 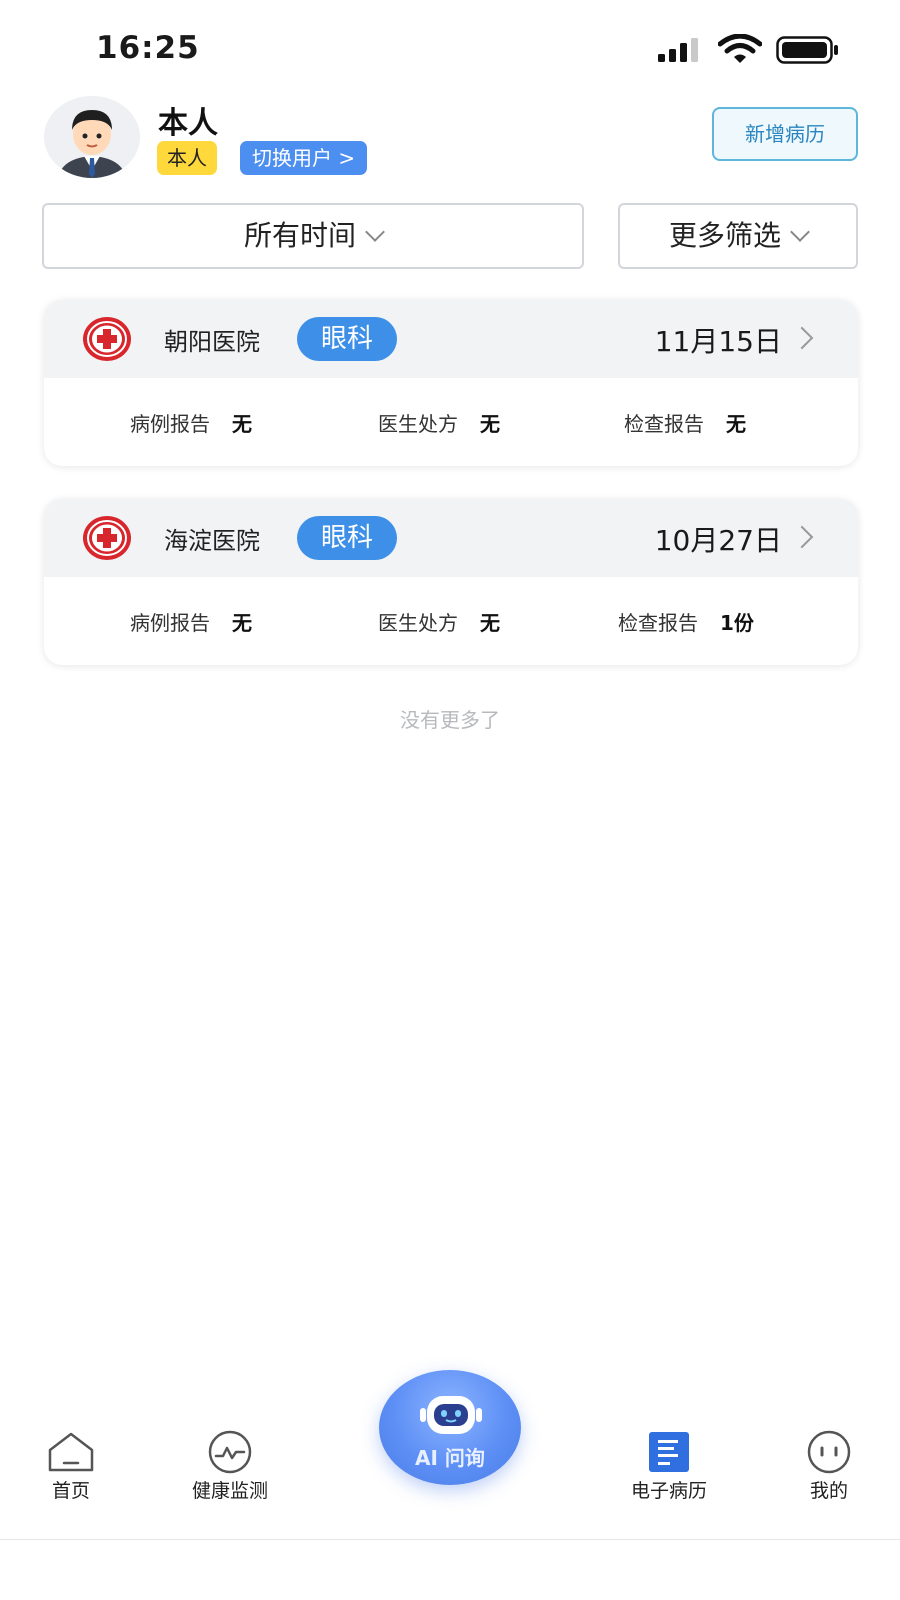 I want to click on wifi-icon, so click(x=740, y=48).